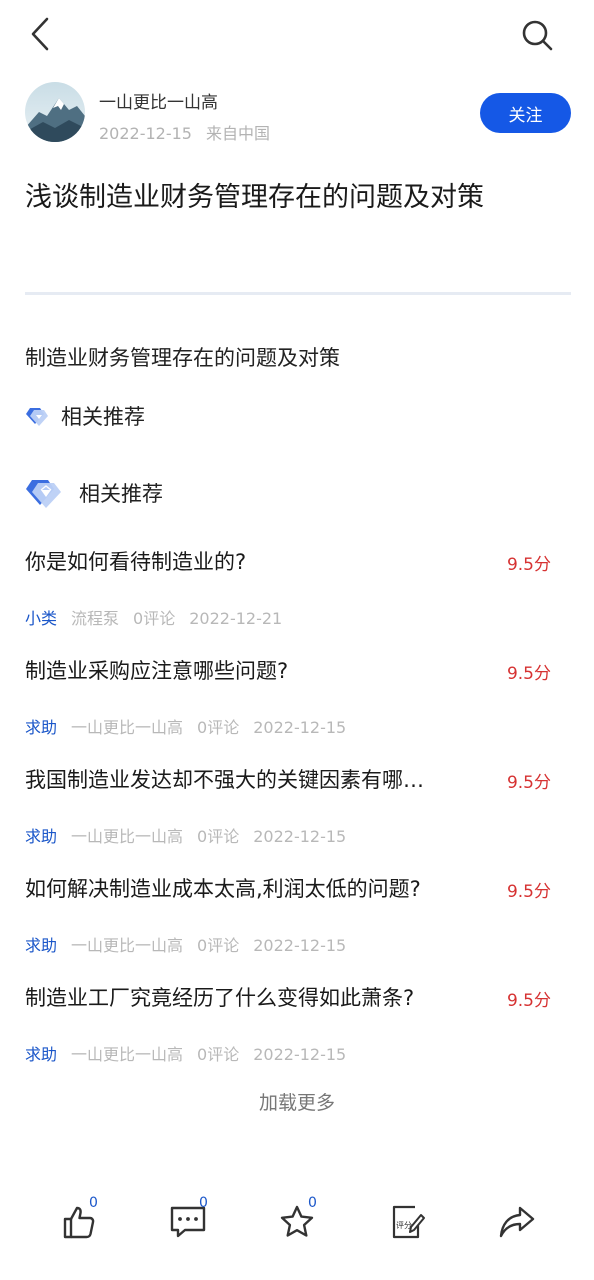  What do you see at coordinates (203, 1203) in the screenshot?
I see `comment-count: 0` at bounding box center [203, 1203].